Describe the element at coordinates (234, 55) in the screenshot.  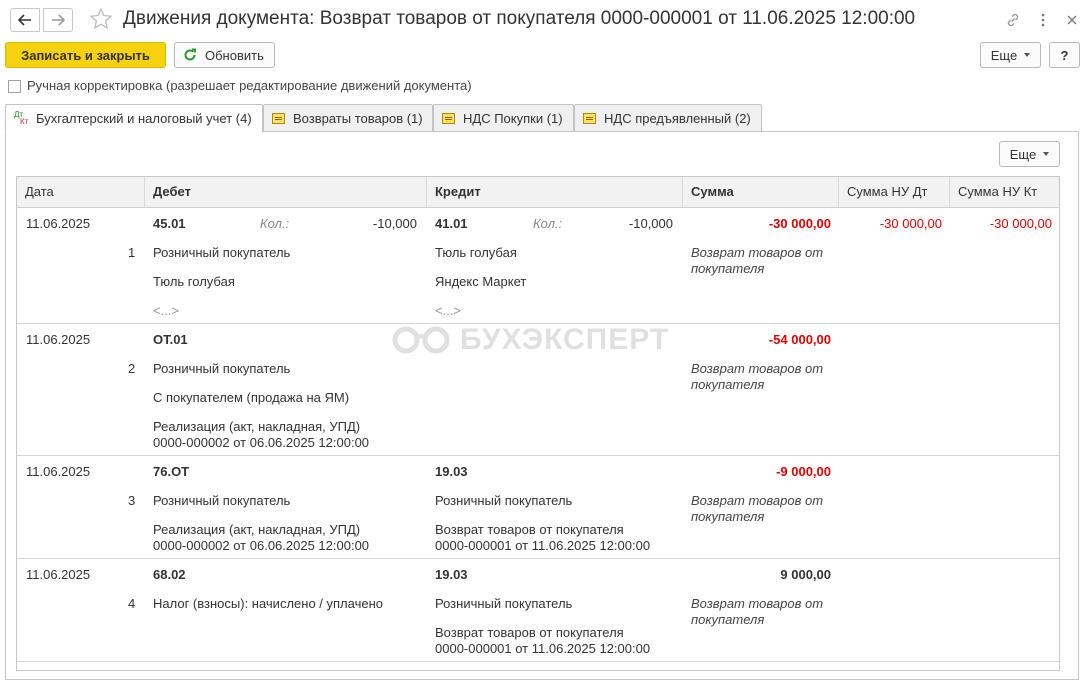
I see `refresh-label: Обновить` at that location.